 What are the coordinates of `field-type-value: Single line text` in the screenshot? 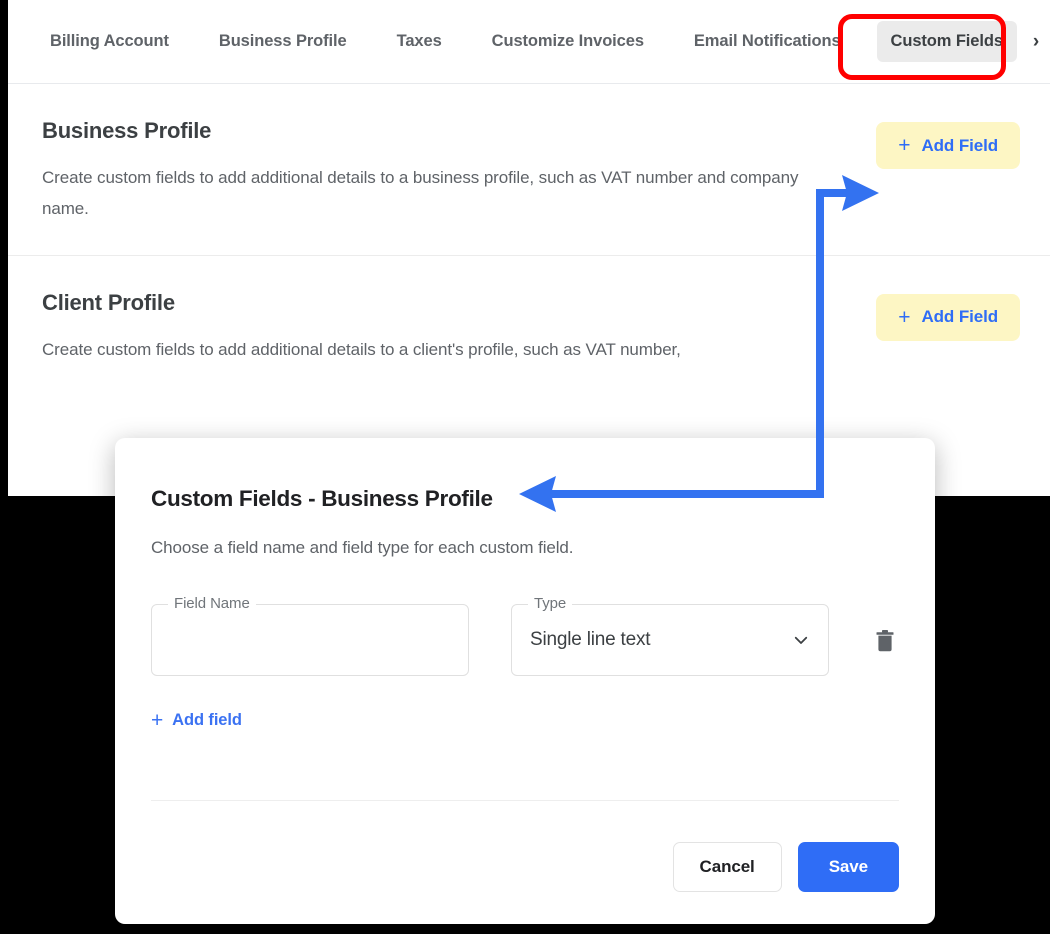 It's located at (590, 639).